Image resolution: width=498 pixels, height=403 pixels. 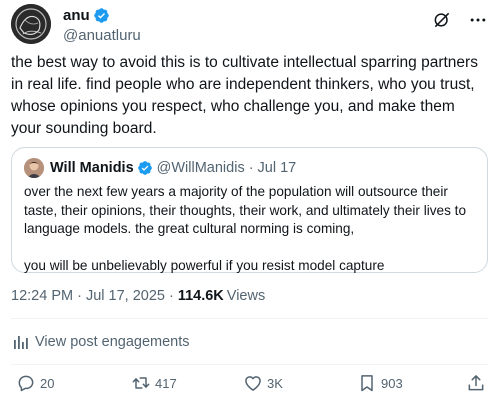 I want to click on repost-icon, so click(x=141, y=383).